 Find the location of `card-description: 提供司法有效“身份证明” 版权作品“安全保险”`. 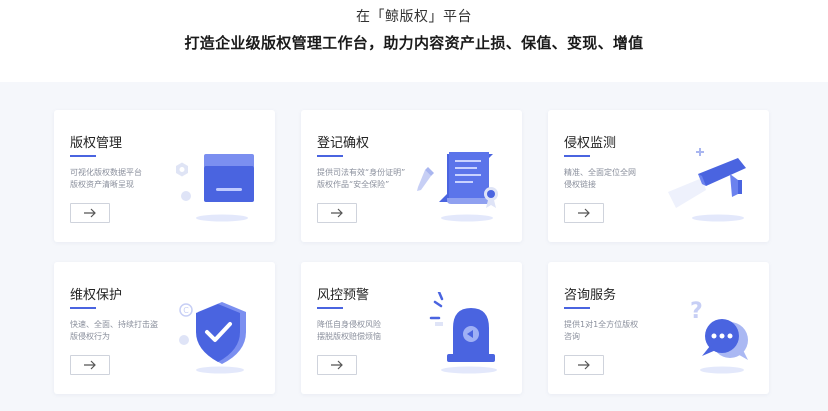

card-description: 提供司法有效“身份证明” 版权作品“安全保险” is located at coordinates (361, 178).